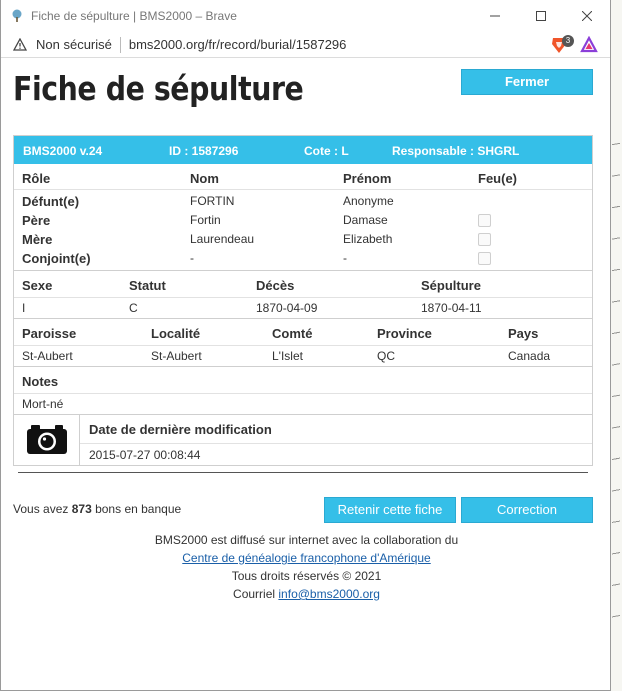  Describe the element at coordinates (134, 16) in the screenshot. I see `window-title: Fiche de sépulture | BMS2000 – Brave` at that location.